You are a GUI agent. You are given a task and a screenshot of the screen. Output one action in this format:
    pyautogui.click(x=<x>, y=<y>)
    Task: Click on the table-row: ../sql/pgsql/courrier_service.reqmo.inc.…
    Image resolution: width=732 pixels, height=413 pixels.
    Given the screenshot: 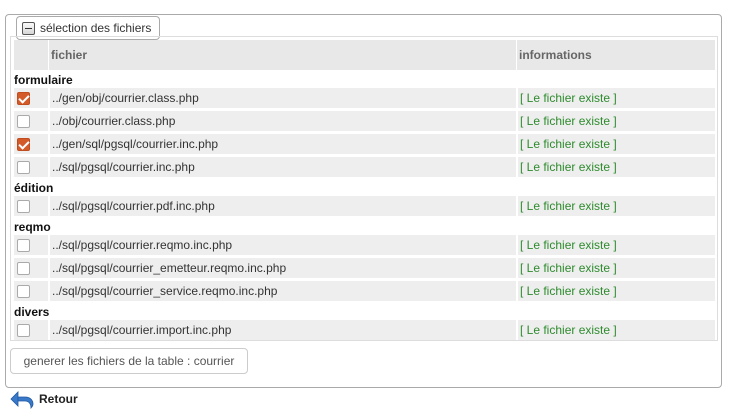 What is the action you would take?
    pyautogui.click(x=364, y=291)
    